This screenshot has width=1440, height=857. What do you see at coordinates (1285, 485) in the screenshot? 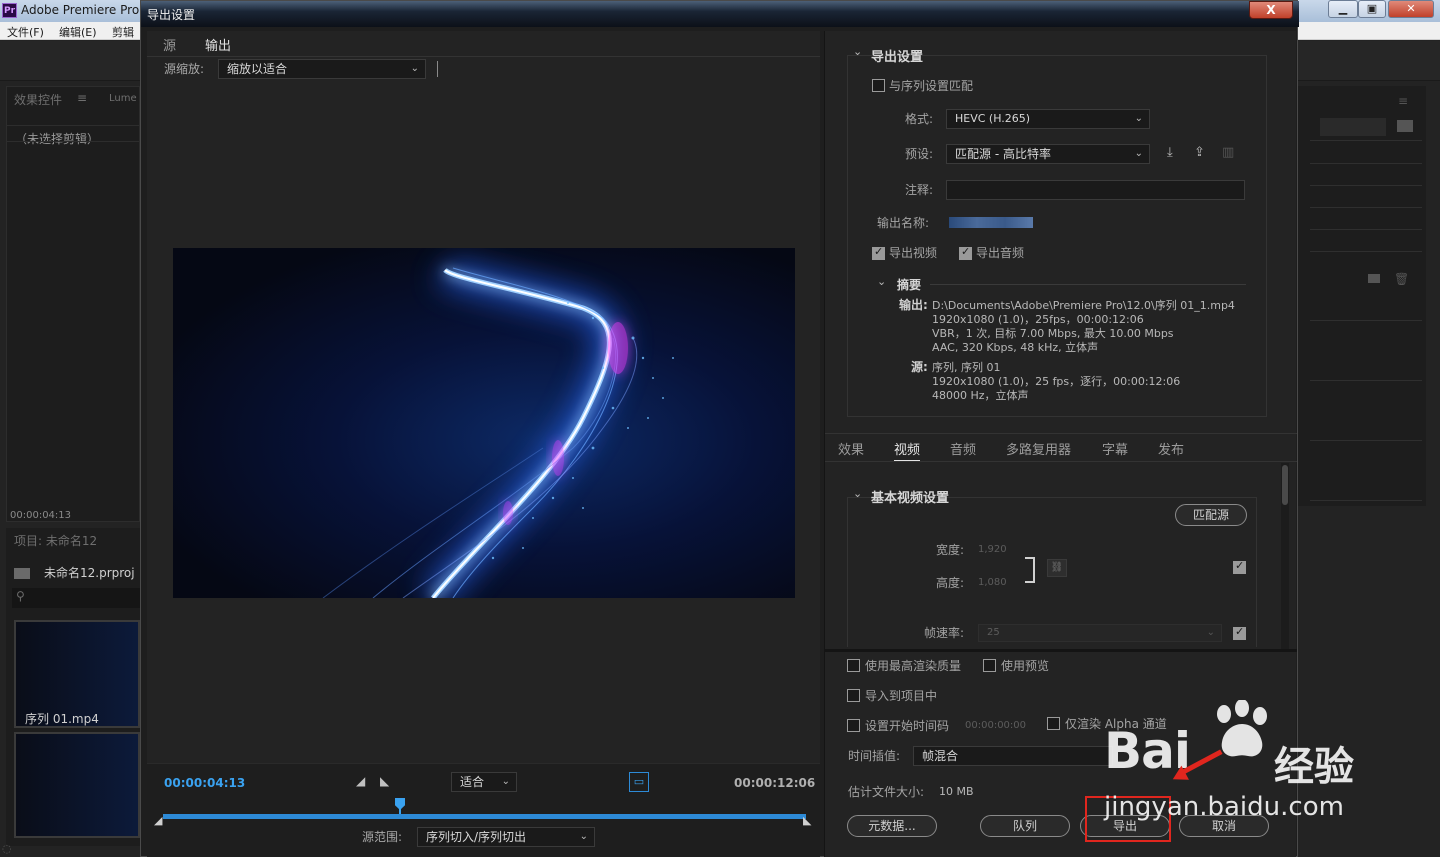
I see `scrollbar-thumb` at bounding box center [1285, 485].